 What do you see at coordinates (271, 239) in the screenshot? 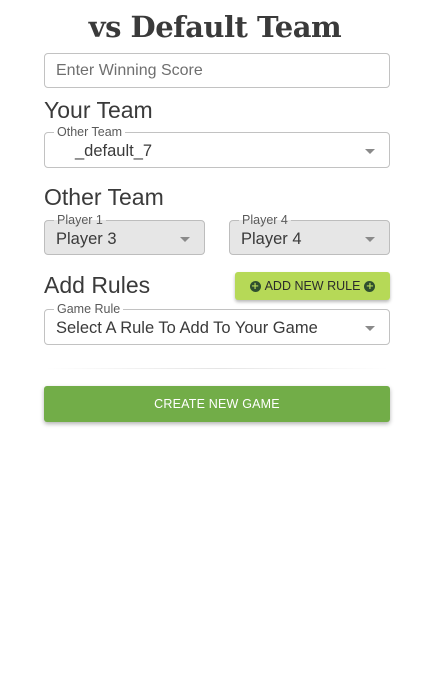
I see `player-four-select-value: Player 4` at bounding box center [271, 239].